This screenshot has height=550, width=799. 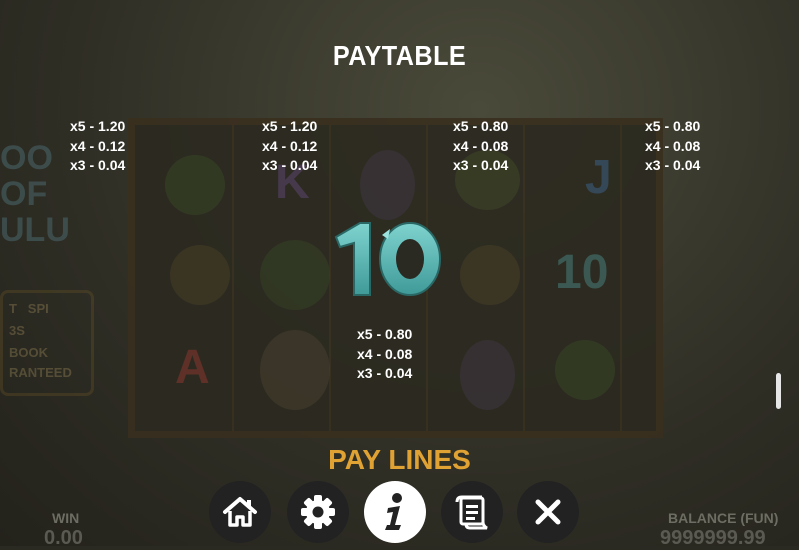 What do you see at coordinates (66, 518) in the screenshot?
I see `win-label: WIN` at bounding box center [66, 518].